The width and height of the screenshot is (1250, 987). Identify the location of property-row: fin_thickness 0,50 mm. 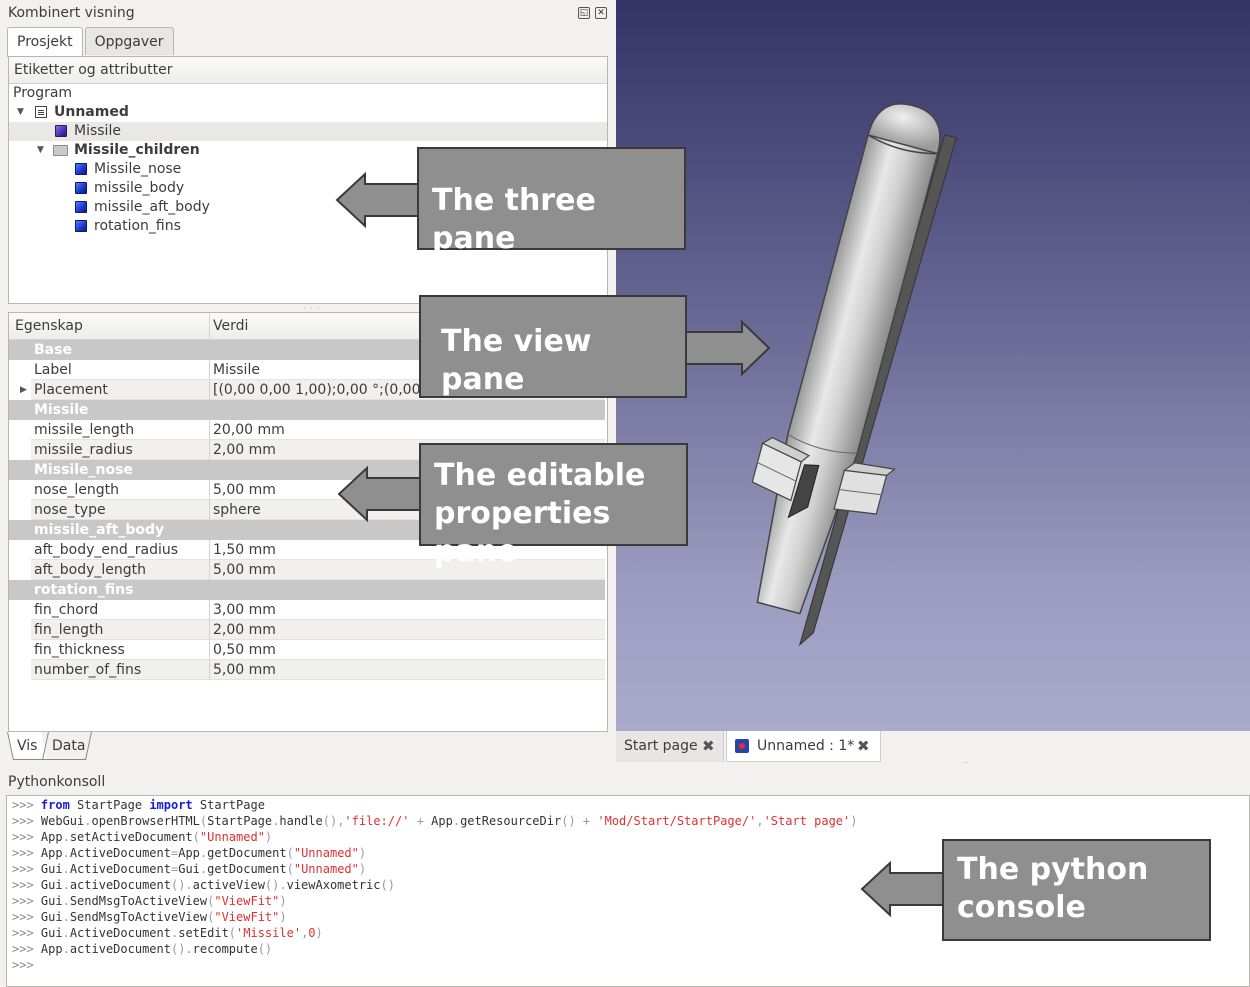
(307, 650).